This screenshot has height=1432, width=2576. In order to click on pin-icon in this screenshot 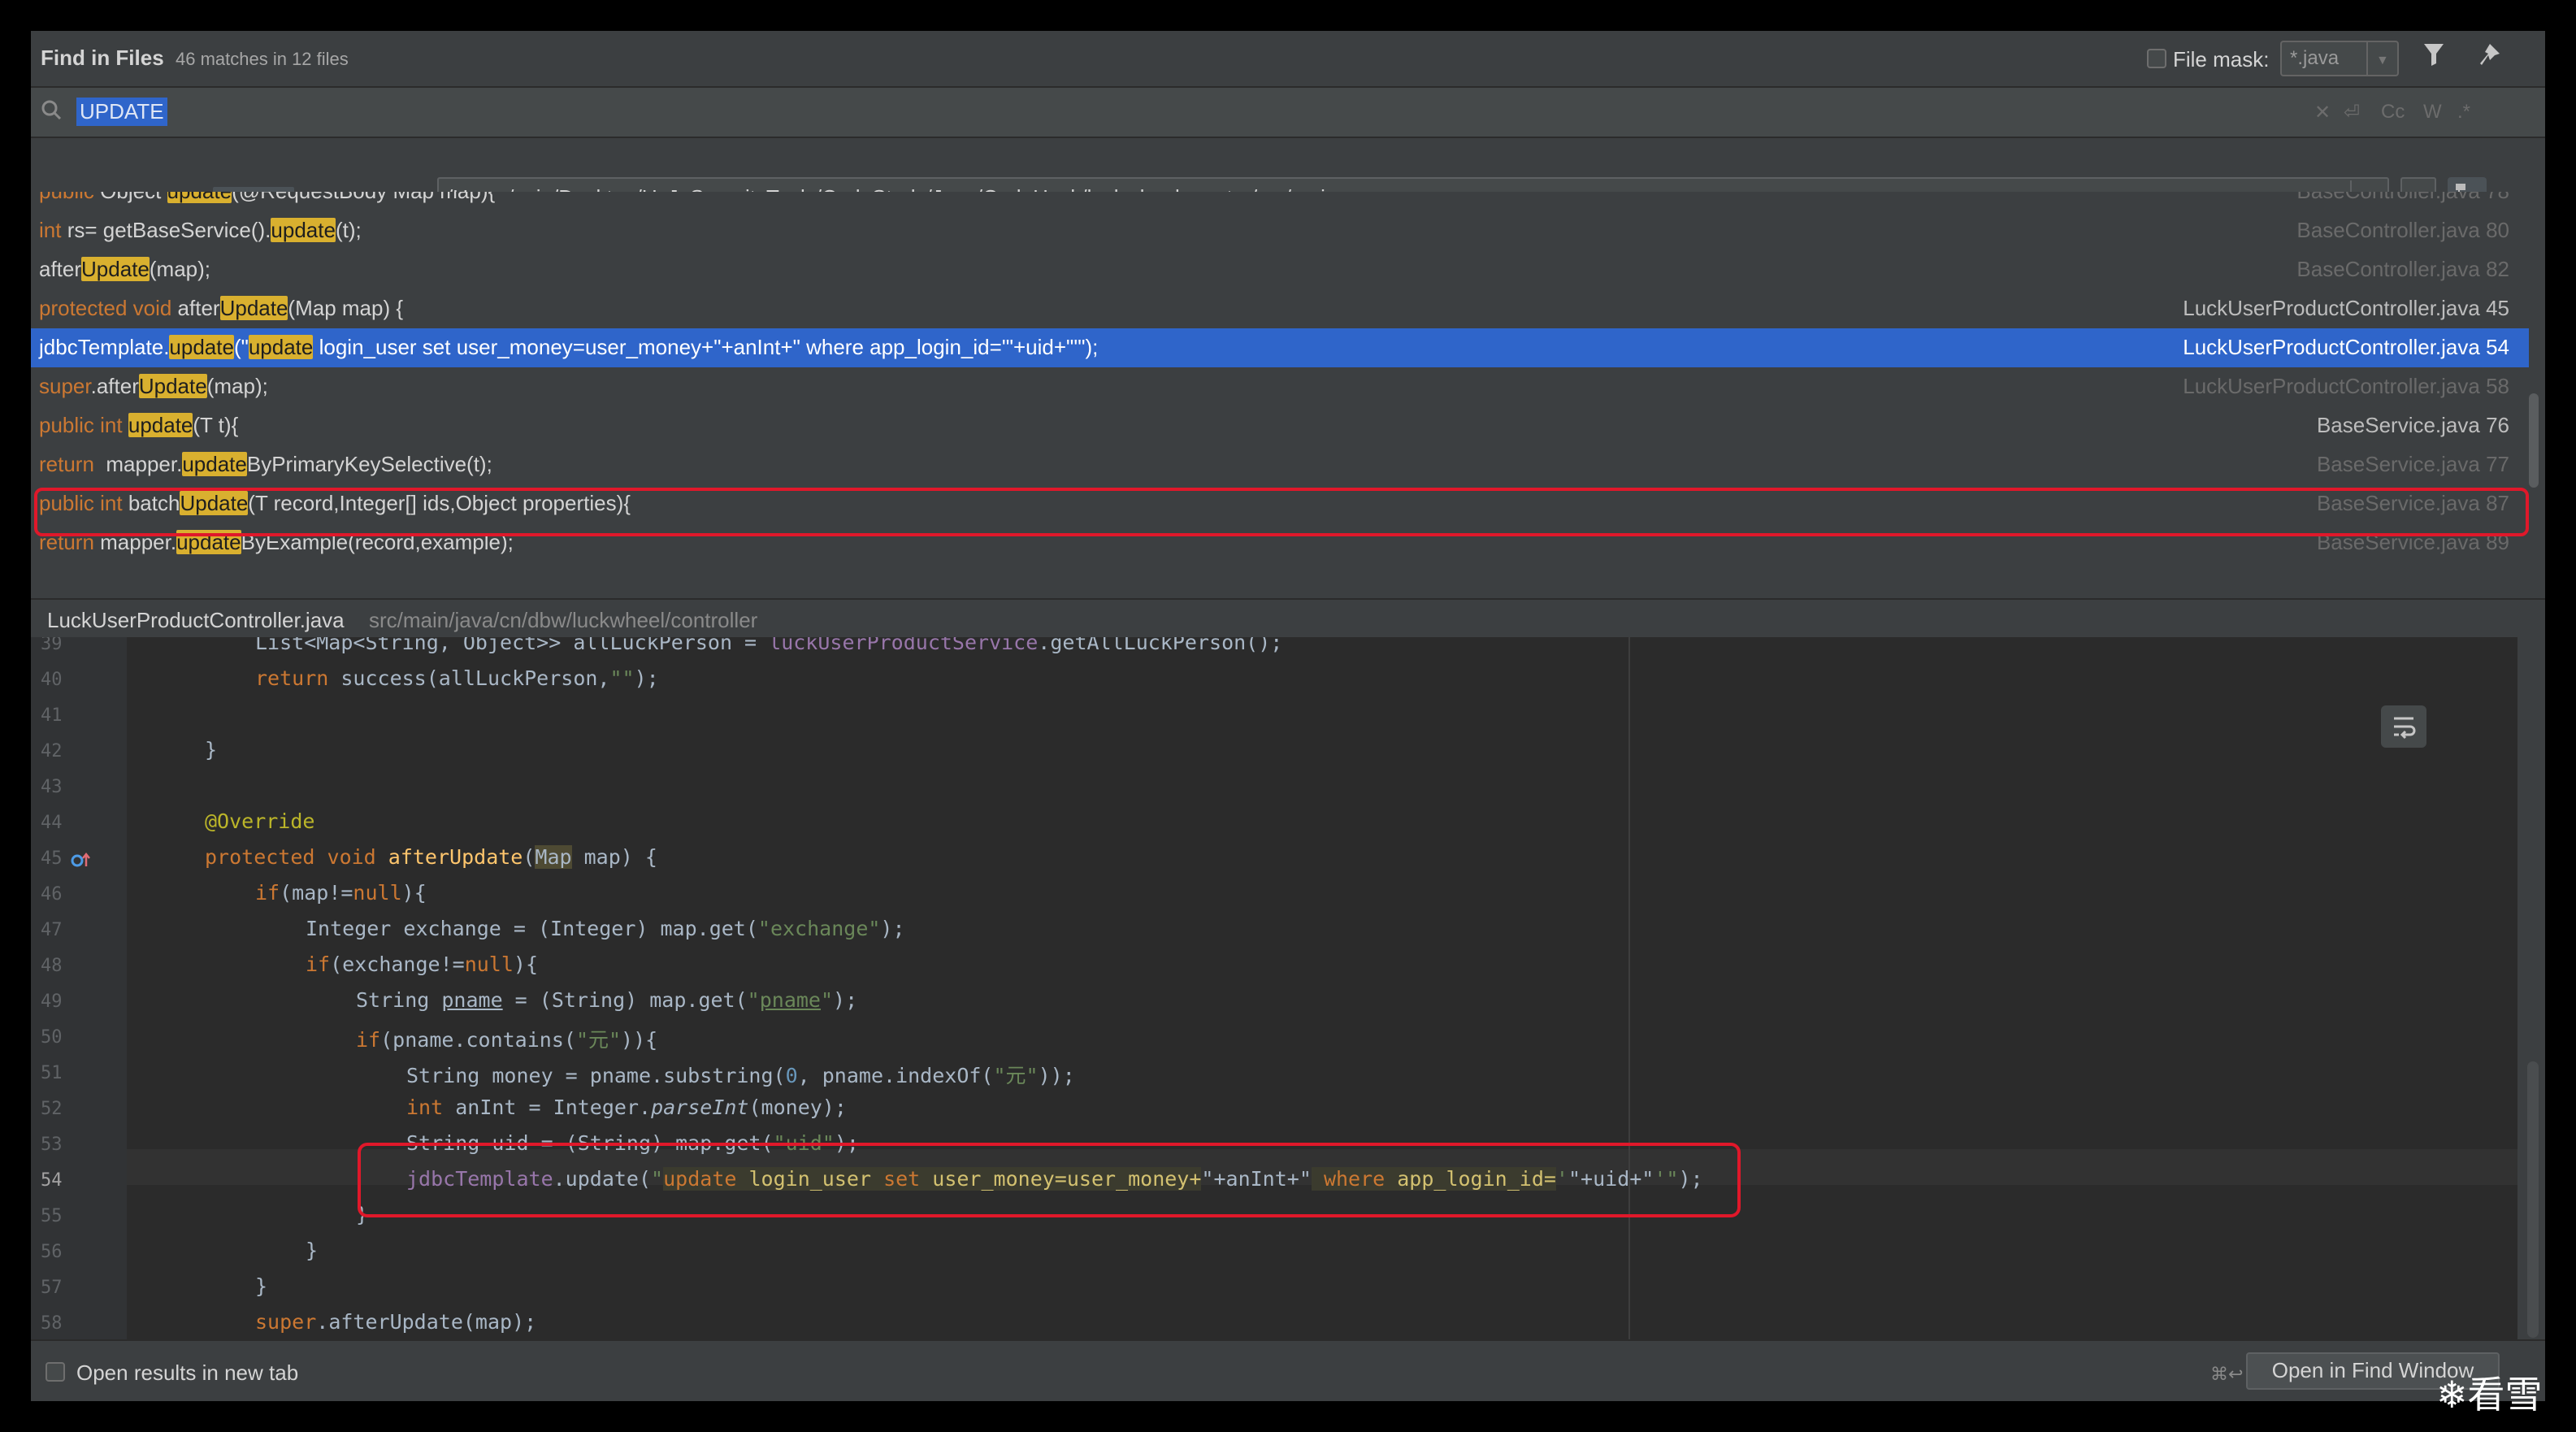, I will do `click(2489, 57)`.